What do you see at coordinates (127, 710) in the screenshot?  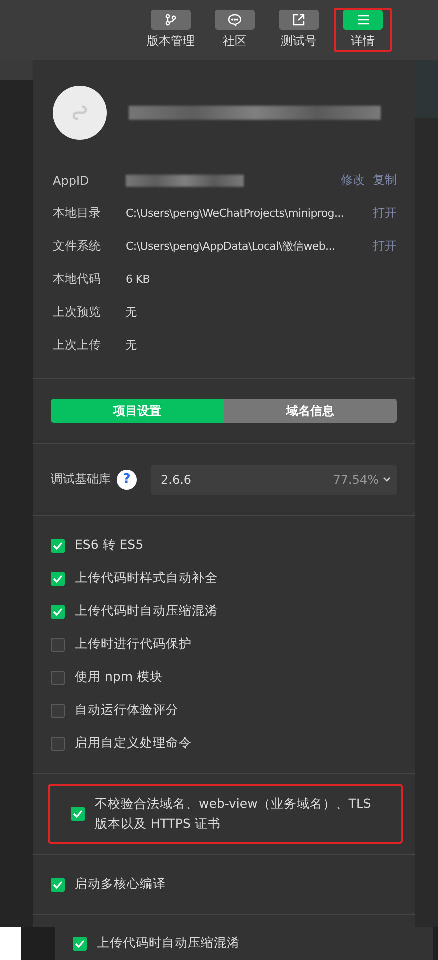 I see `option-label: 自动运行体验评分` at bounding box center [127, 710].